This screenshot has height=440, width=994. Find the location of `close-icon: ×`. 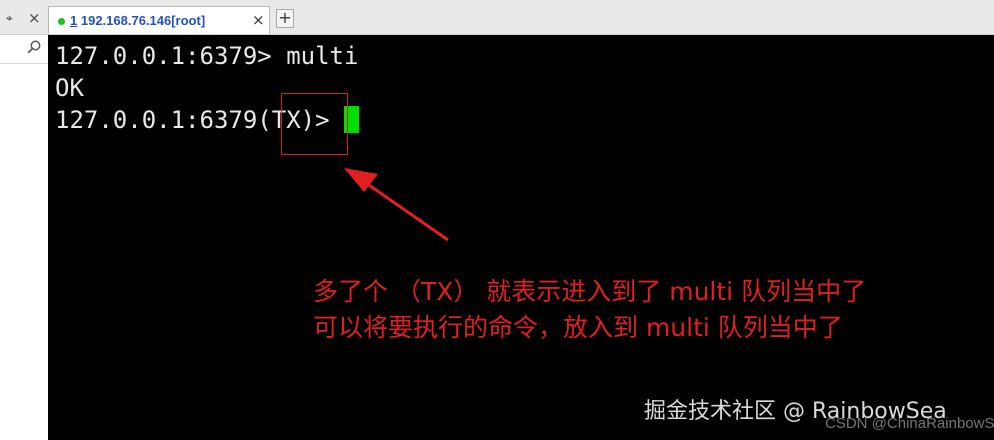

close-icon: × is located at coordinates (34, 18).